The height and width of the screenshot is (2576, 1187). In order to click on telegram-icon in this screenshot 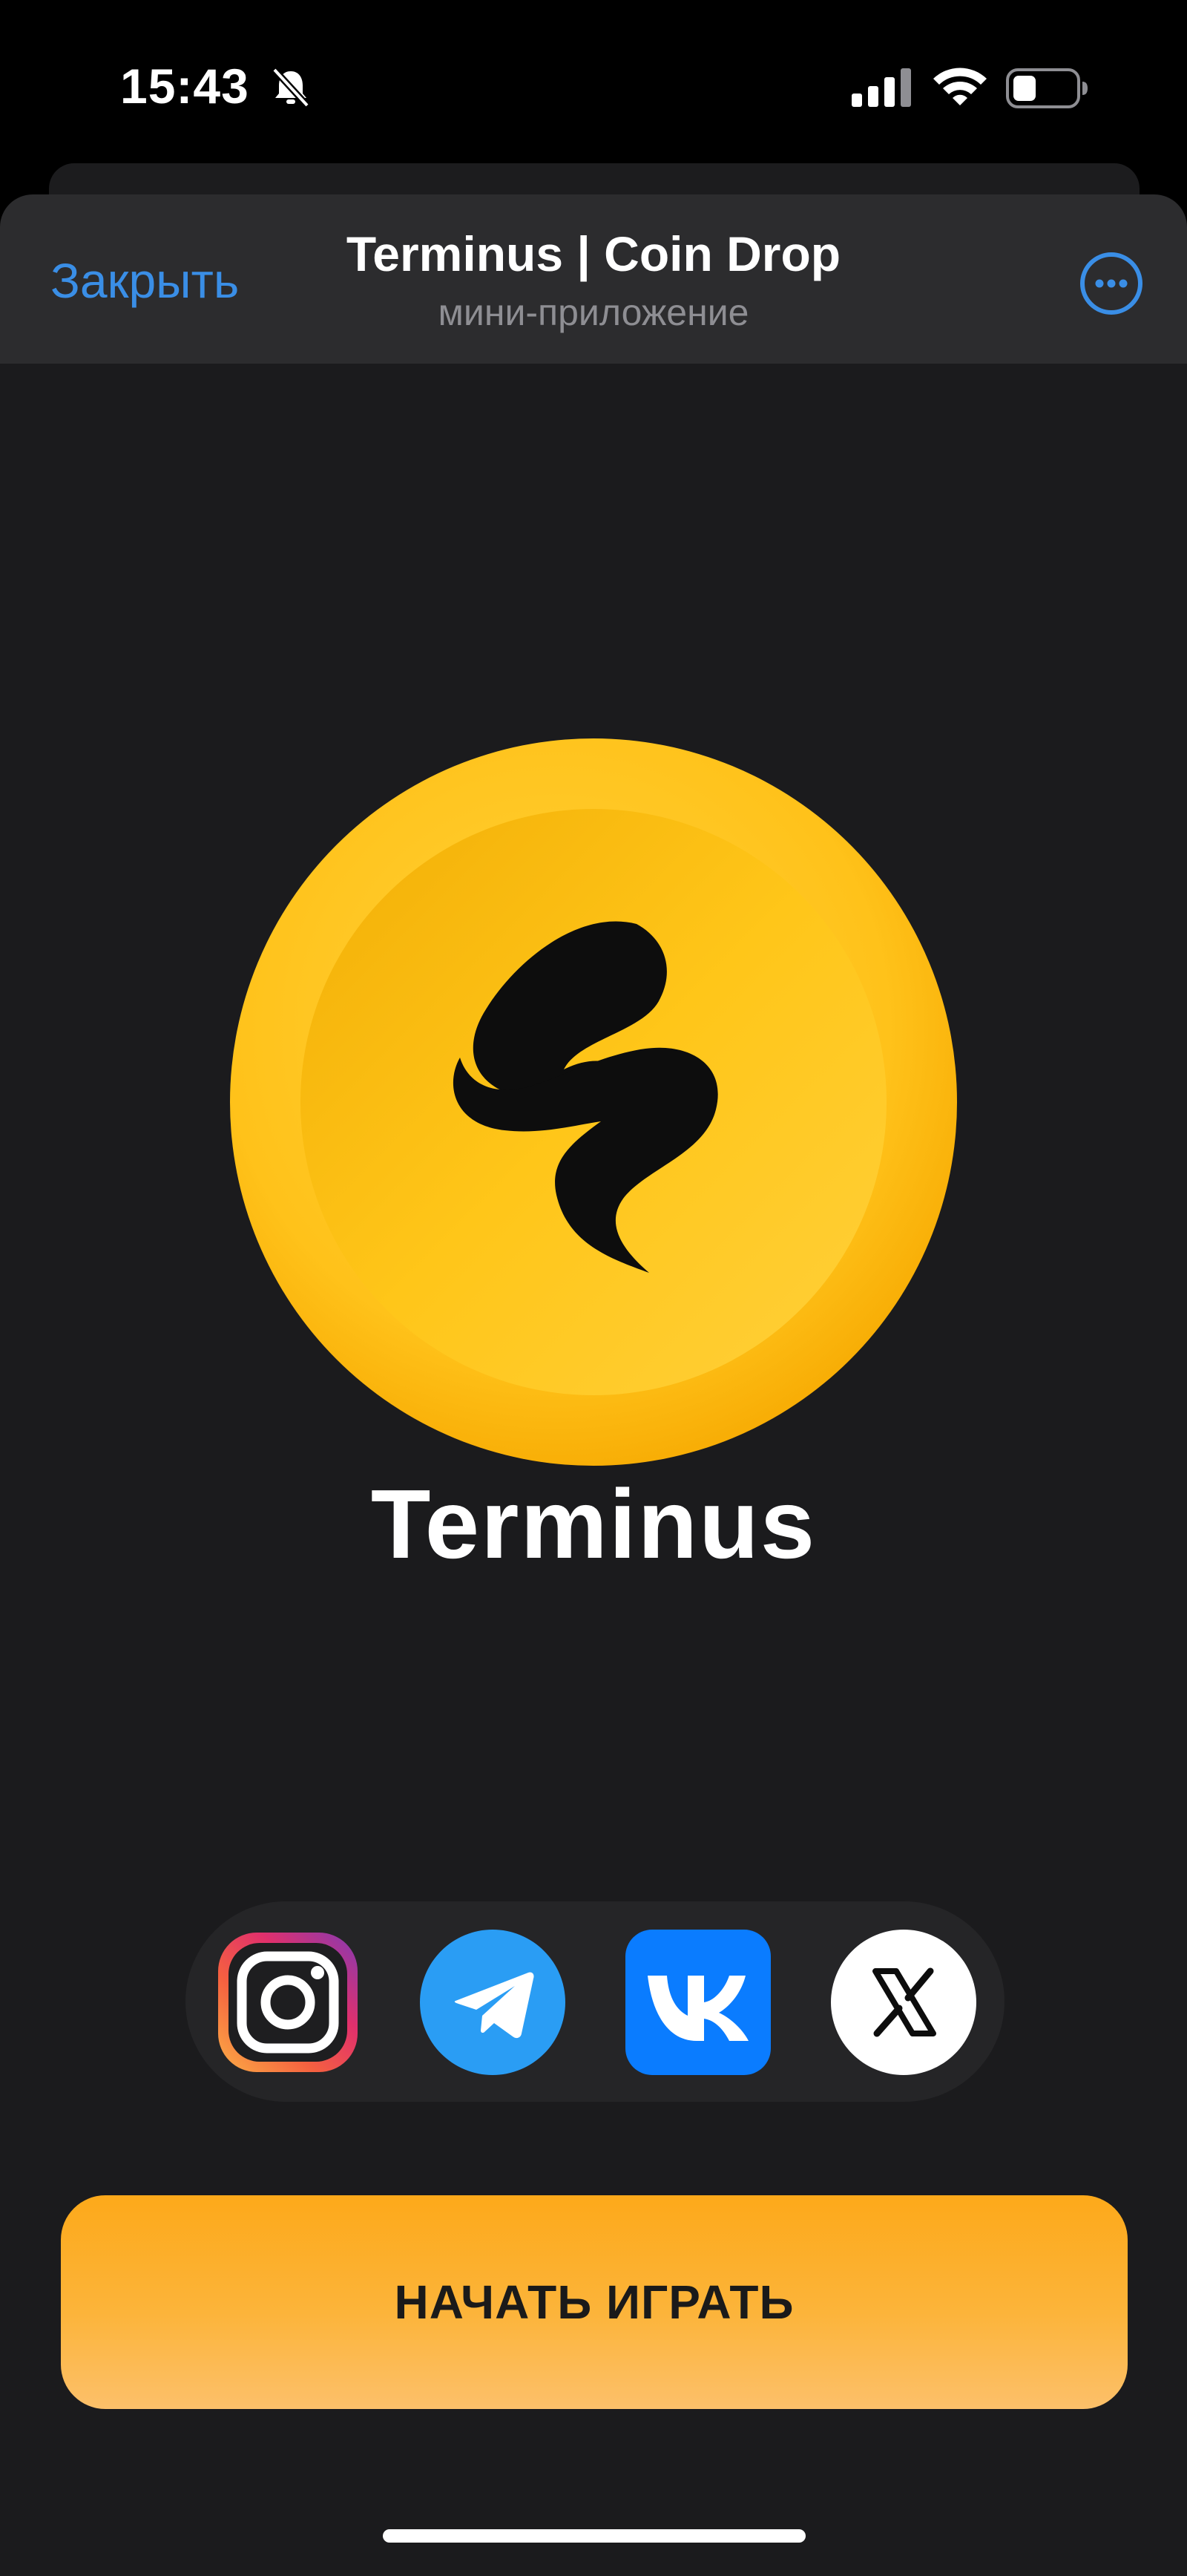, I will do `click(492, 2002)`.